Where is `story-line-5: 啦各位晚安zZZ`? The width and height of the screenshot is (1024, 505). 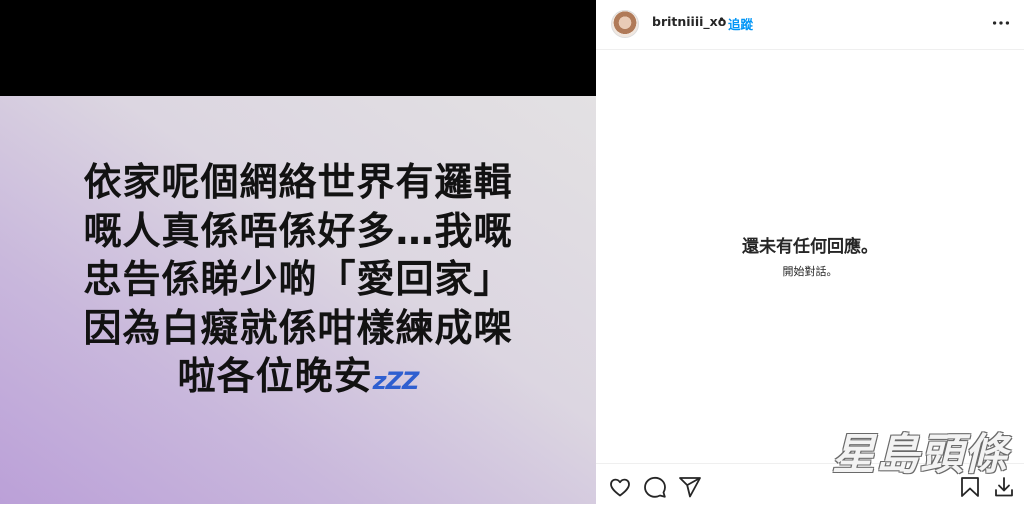 story-line-5: 啦各位晚安zZZ is located at coordinates (298, 379).